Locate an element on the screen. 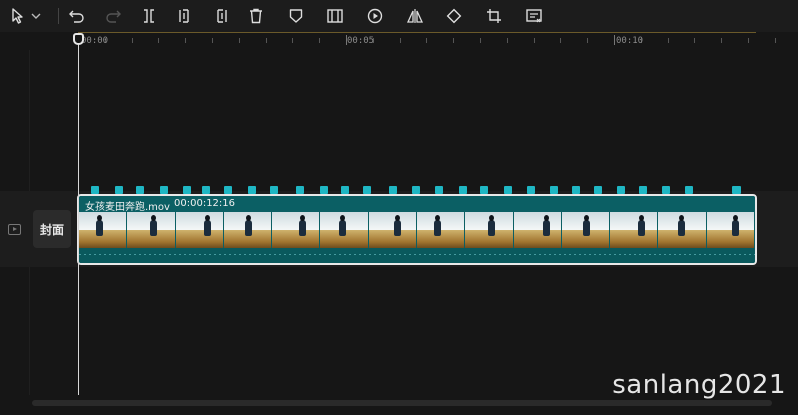 The width and height of the screenshot is (798, 415). video-track-icon is located at coordinates (14, 229).